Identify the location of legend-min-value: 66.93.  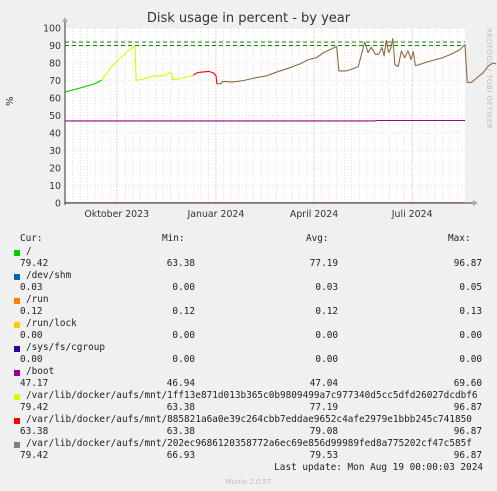
(180, 455).